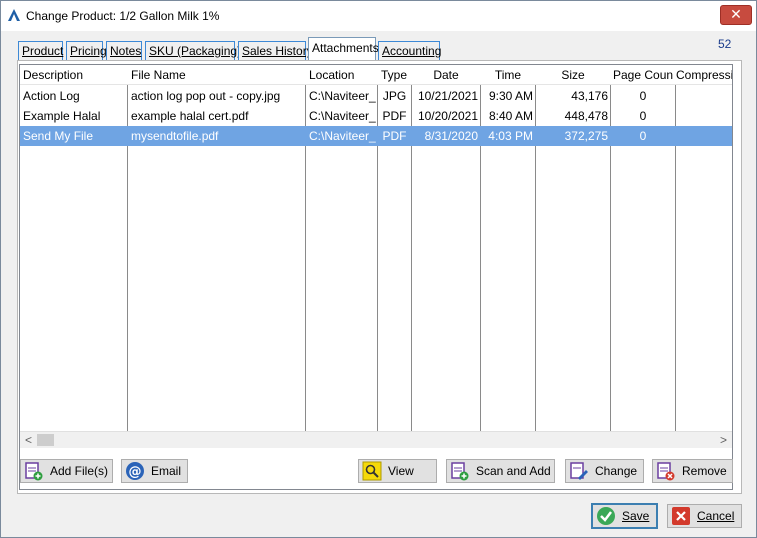 The width and height of the screenshot is (757, 538). I want to click on app-logo-icon, so click(14, 15).